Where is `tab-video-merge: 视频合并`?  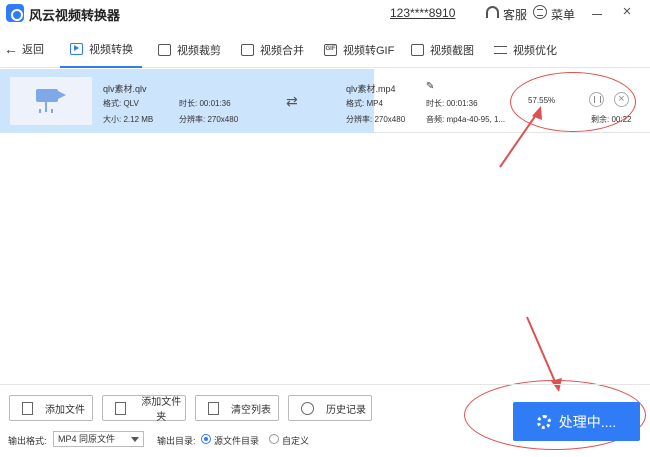
tab-video-merge: 视频合并 is located at coordinates (272, 50).